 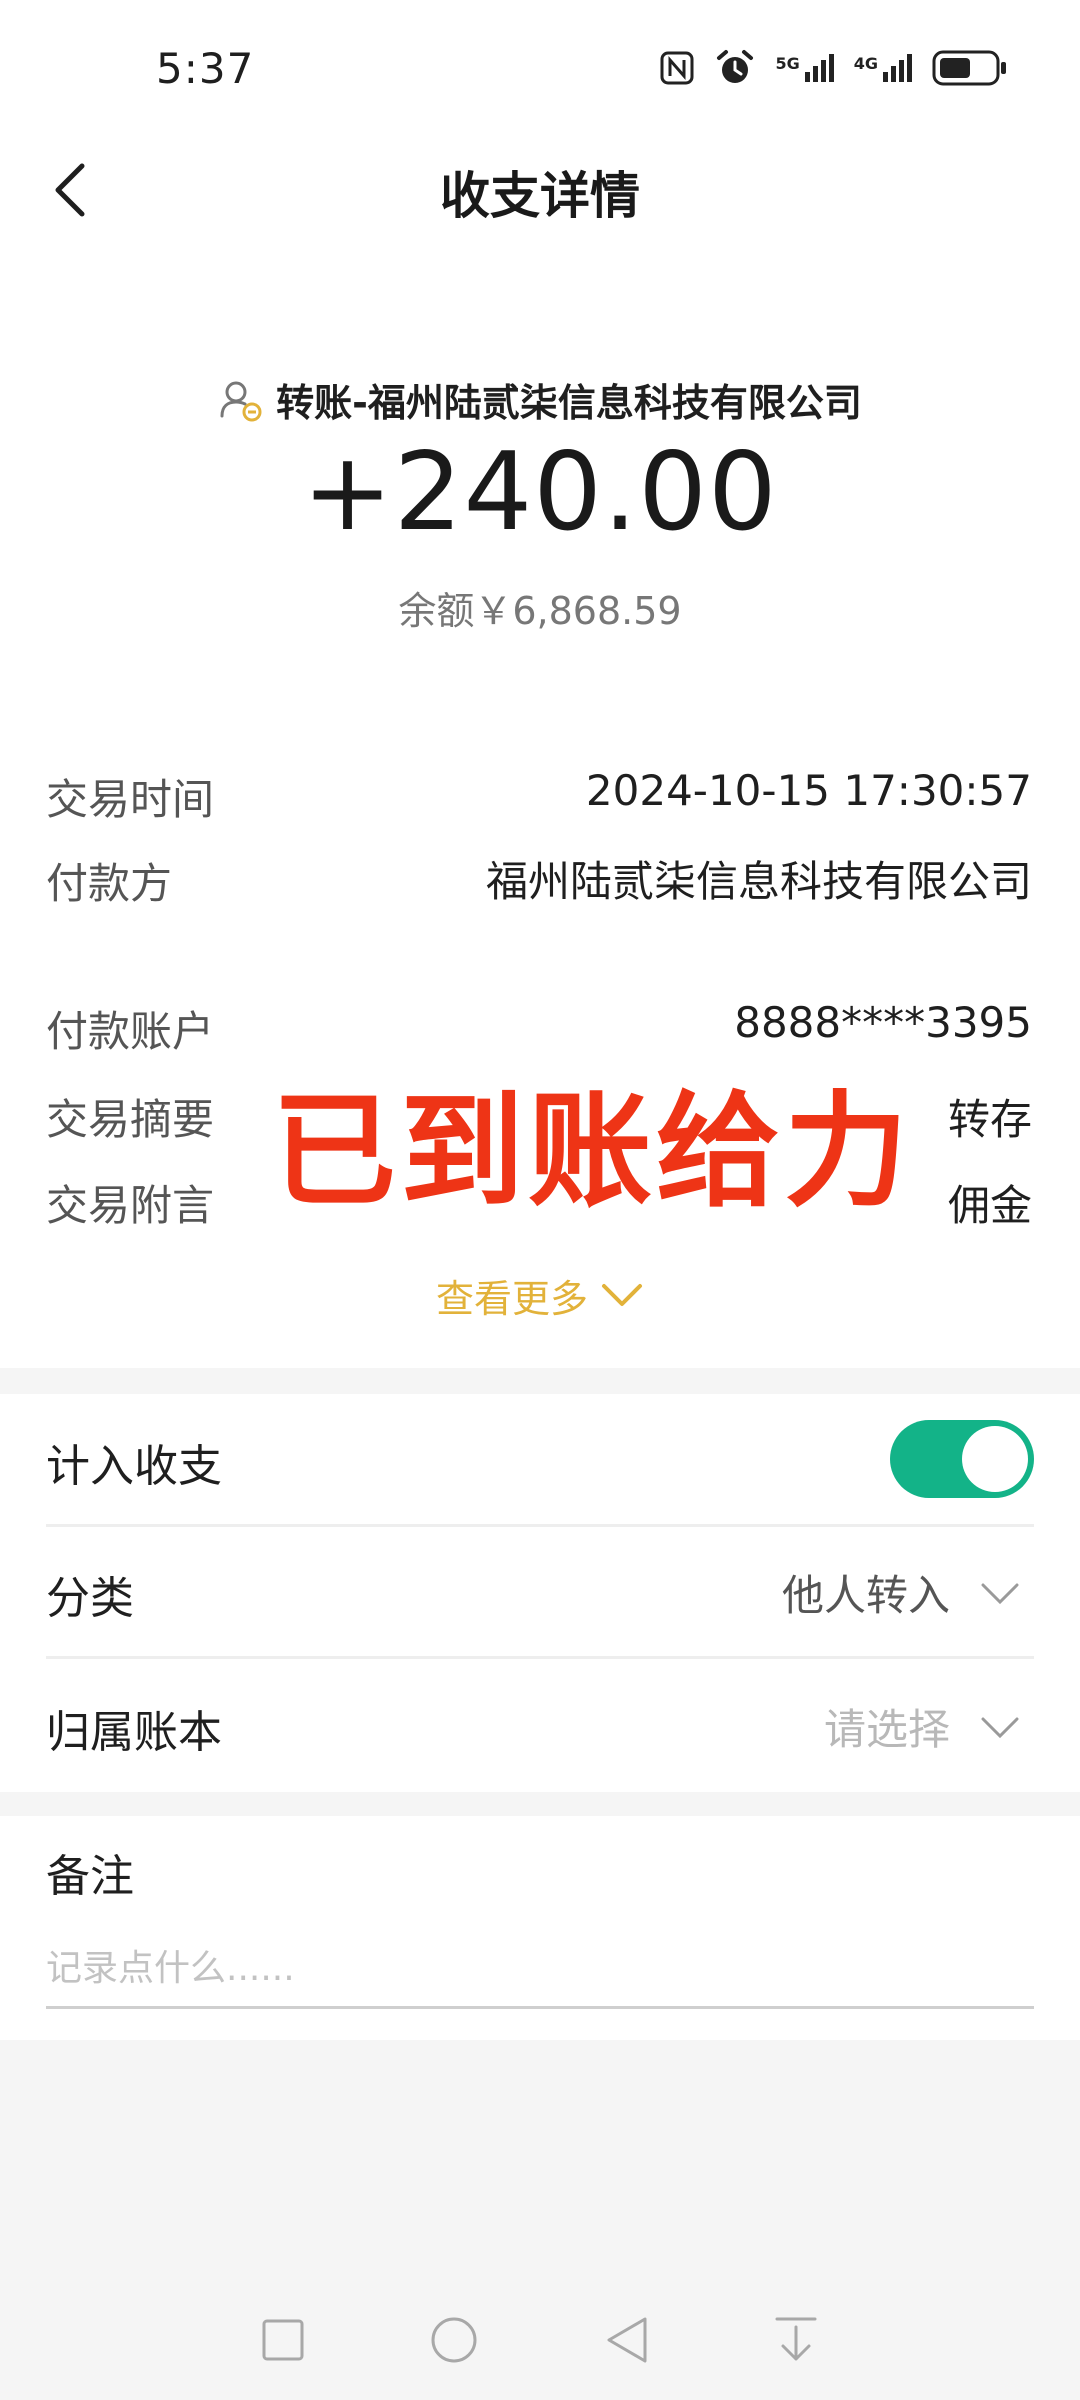 What do you see at coordinates (569, 403) in the screenshot?
I see `counterparty-name: 转账-福州陆贰柒信息科技有限公司` at bounding box center [569, 403].